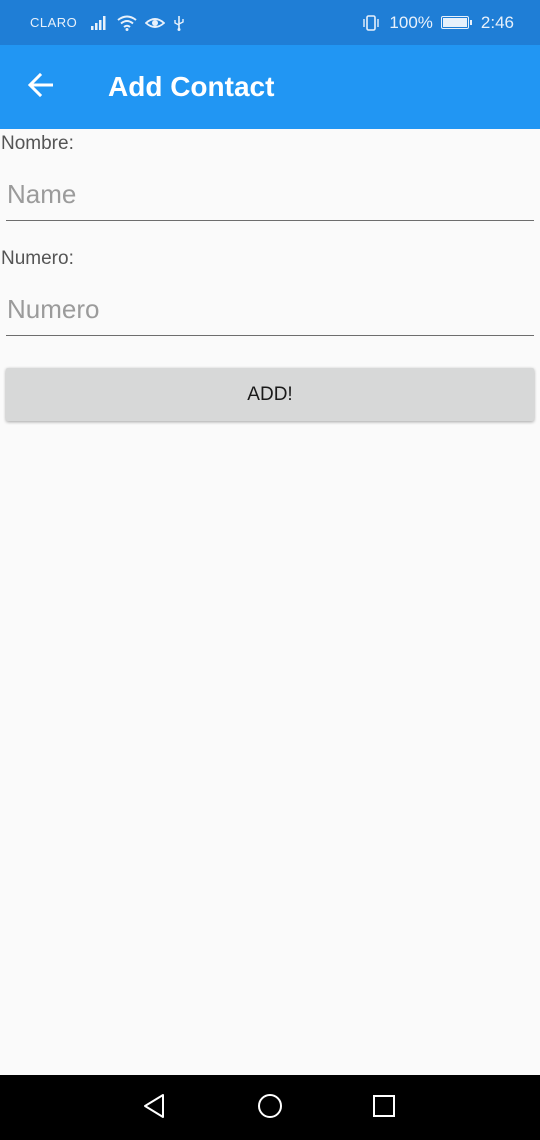 The height and width of the screenshot is (1140, 540). I want to click on wifi-icon, so click(127, 23).